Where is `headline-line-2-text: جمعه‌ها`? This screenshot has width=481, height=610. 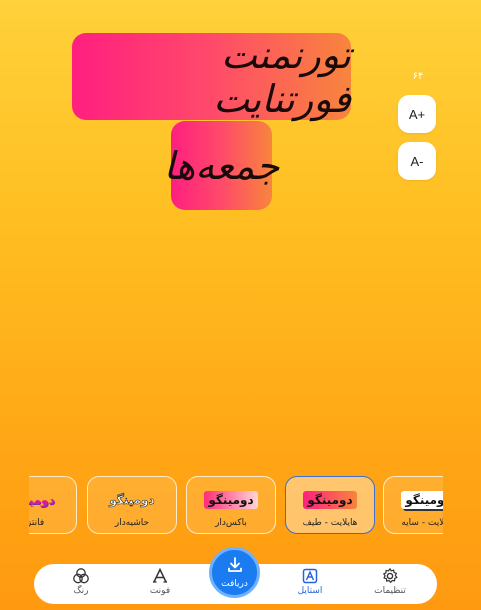
headline-line-2-text: جمعه‌ها is located at coordinates (221, 165).